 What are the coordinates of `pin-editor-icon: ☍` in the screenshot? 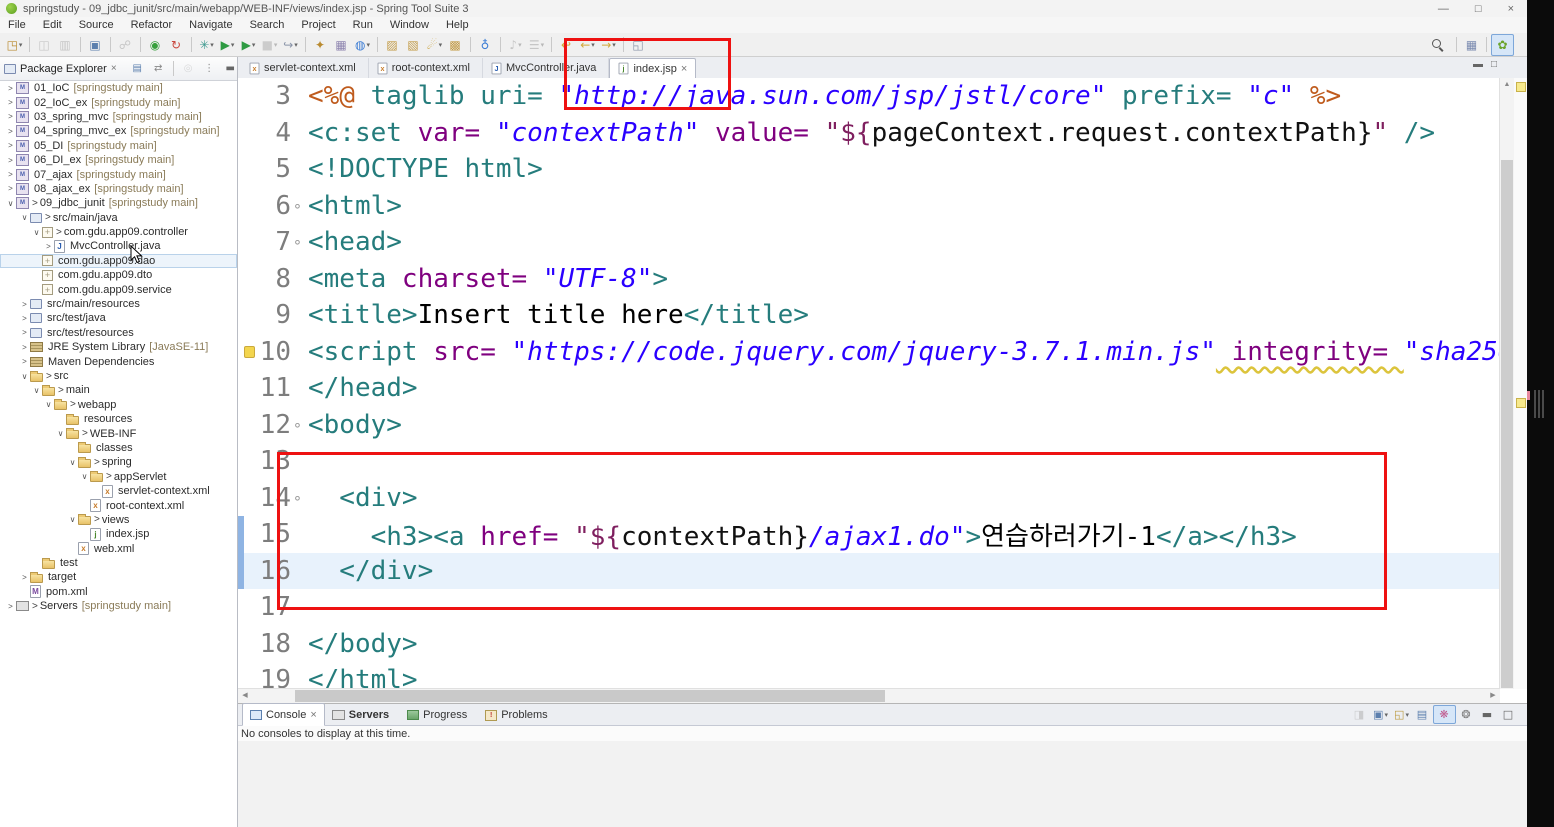 It's located at (125, 45).